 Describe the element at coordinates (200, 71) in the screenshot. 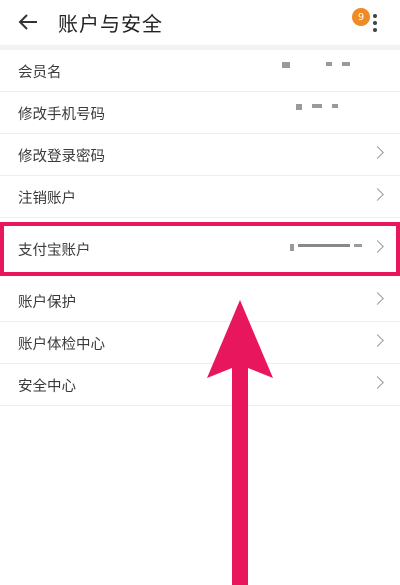

I see `list-item-member-name: 会员名` at that location.